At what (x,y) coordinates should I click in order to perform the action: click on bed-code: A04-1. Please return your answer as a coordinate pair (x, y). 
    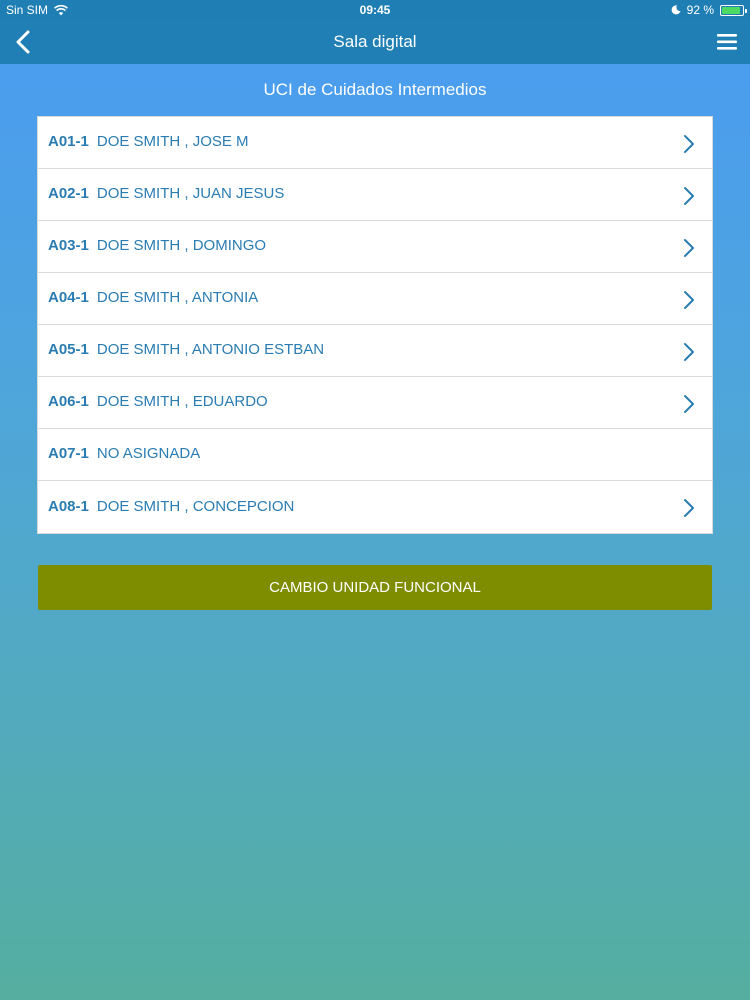
    Looking at the image, I should click on (68, 297).